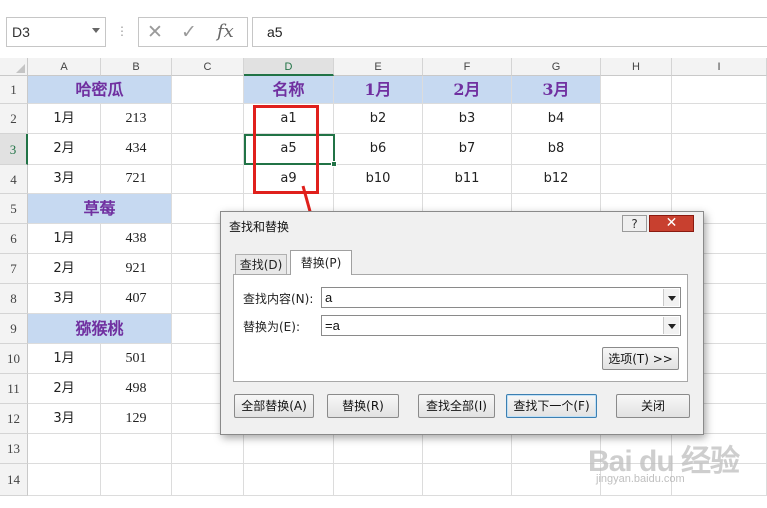 This screenshot has width=767, height=508. Describe the element at coordinates (719, 119) in the screenshot. I see `cell-i2` at that location.